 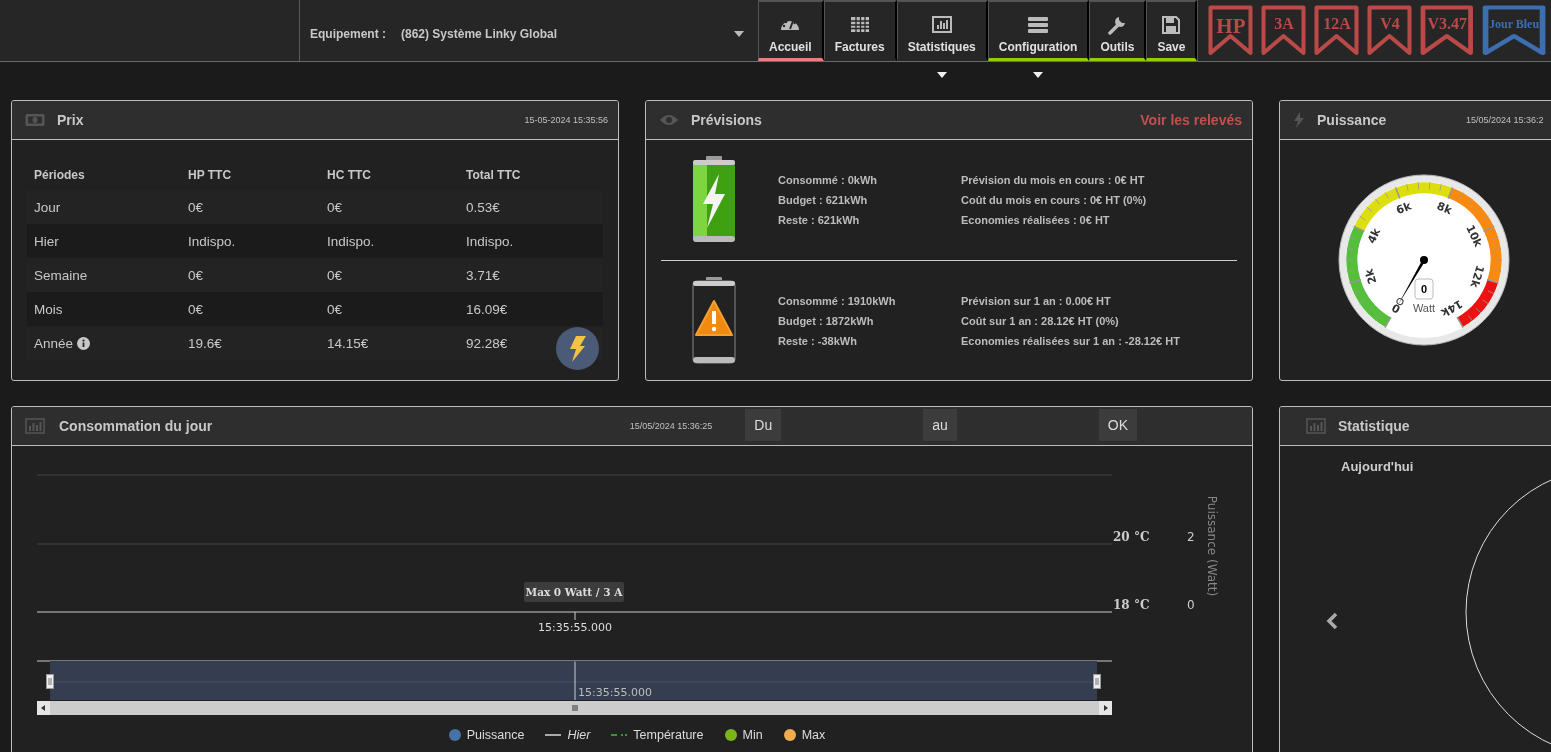 What do you see at coordinates (46, 241) in the screenshot?
I see `table-cell: Hier` at bounding box center [46, 241].